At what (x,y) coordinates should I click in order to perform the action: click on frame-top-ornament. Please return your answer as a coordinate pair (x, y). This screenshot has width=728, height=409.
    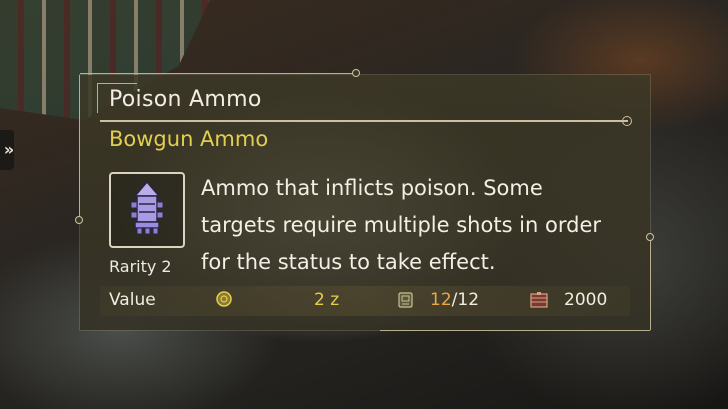
    Looking at the image, I should click on (356, 73).